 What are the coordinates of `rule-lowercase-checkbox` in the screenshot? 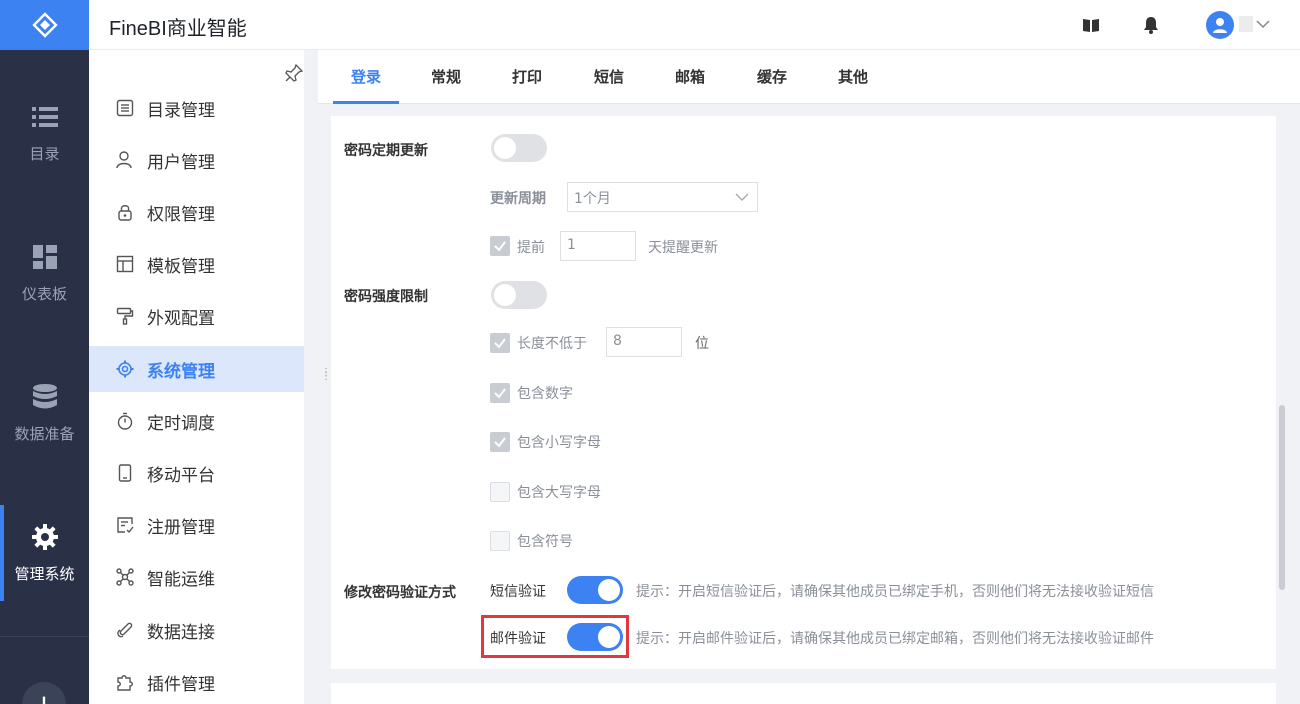 It's located at (500, 442).